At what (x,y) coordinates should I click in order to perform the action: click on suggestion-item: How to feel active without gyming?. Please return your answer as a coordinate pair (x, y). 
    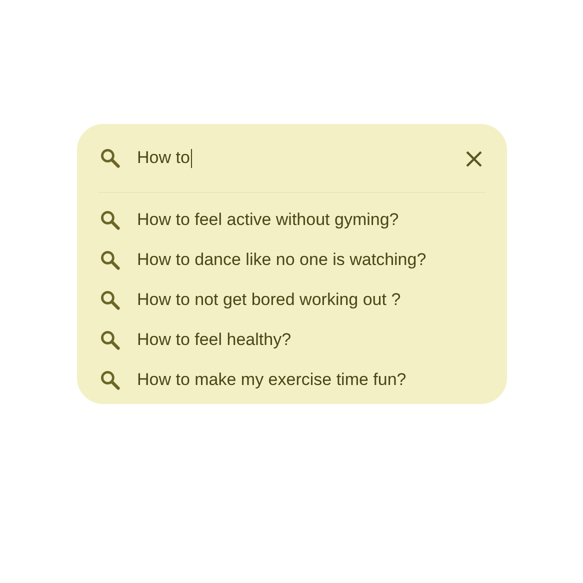
    Looking at the image, I should click on (268, 220).